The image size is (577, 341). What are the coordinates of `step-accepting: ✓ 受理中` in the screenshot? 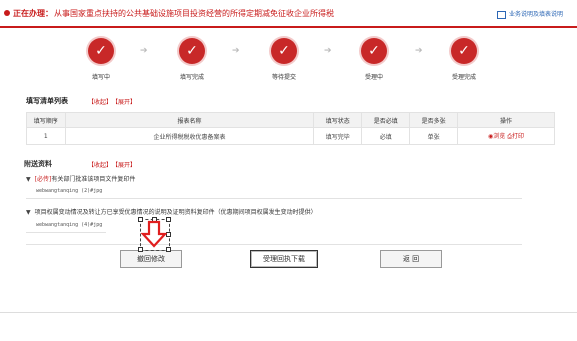 It's located at (374, 59).